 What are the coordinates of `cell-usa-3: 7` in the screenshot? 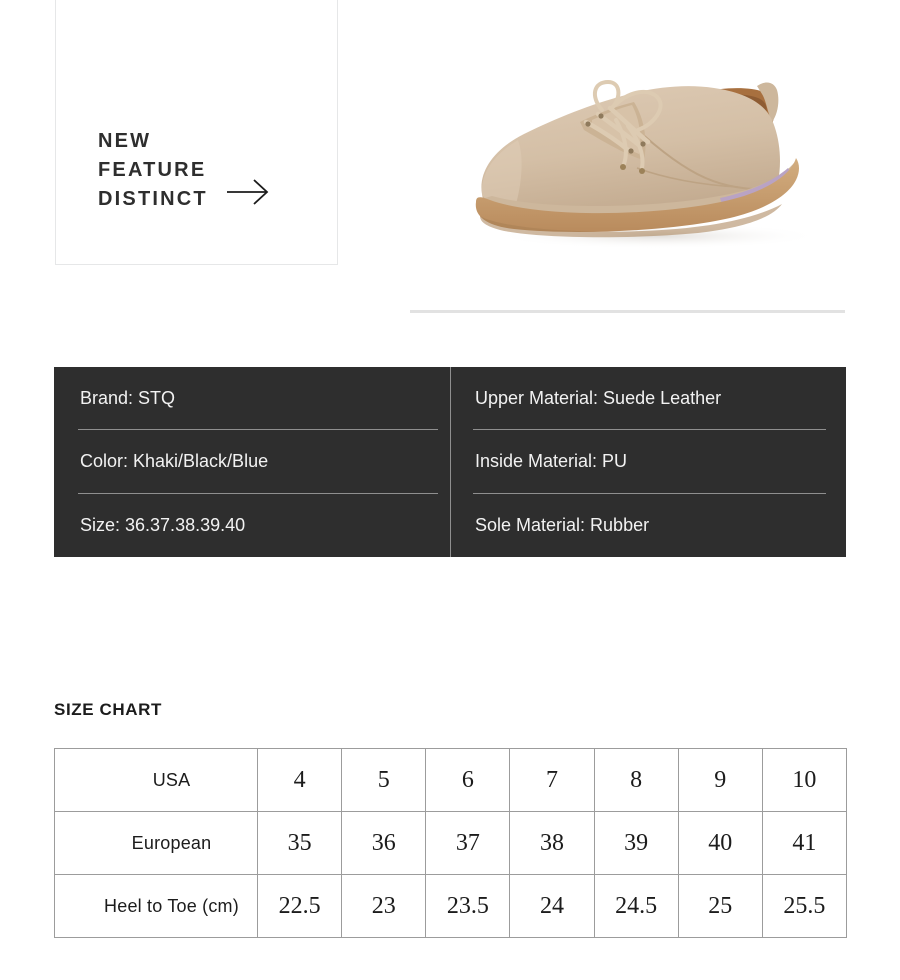 It's located at (552, 780).